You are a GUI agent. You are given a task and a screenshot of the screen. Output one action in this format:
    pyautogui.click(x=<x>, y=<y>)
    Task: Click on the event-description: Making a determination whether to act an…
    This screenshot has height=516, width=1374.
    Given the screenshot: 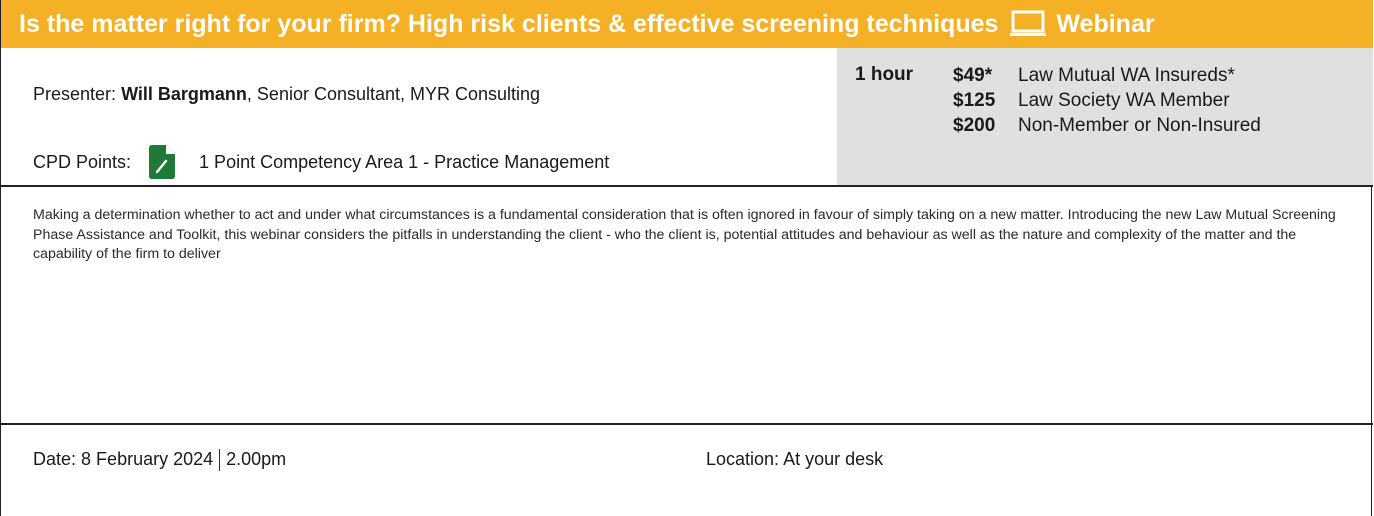 What is the action you would take?
    pyautogui.click(x=684, y=234)
    